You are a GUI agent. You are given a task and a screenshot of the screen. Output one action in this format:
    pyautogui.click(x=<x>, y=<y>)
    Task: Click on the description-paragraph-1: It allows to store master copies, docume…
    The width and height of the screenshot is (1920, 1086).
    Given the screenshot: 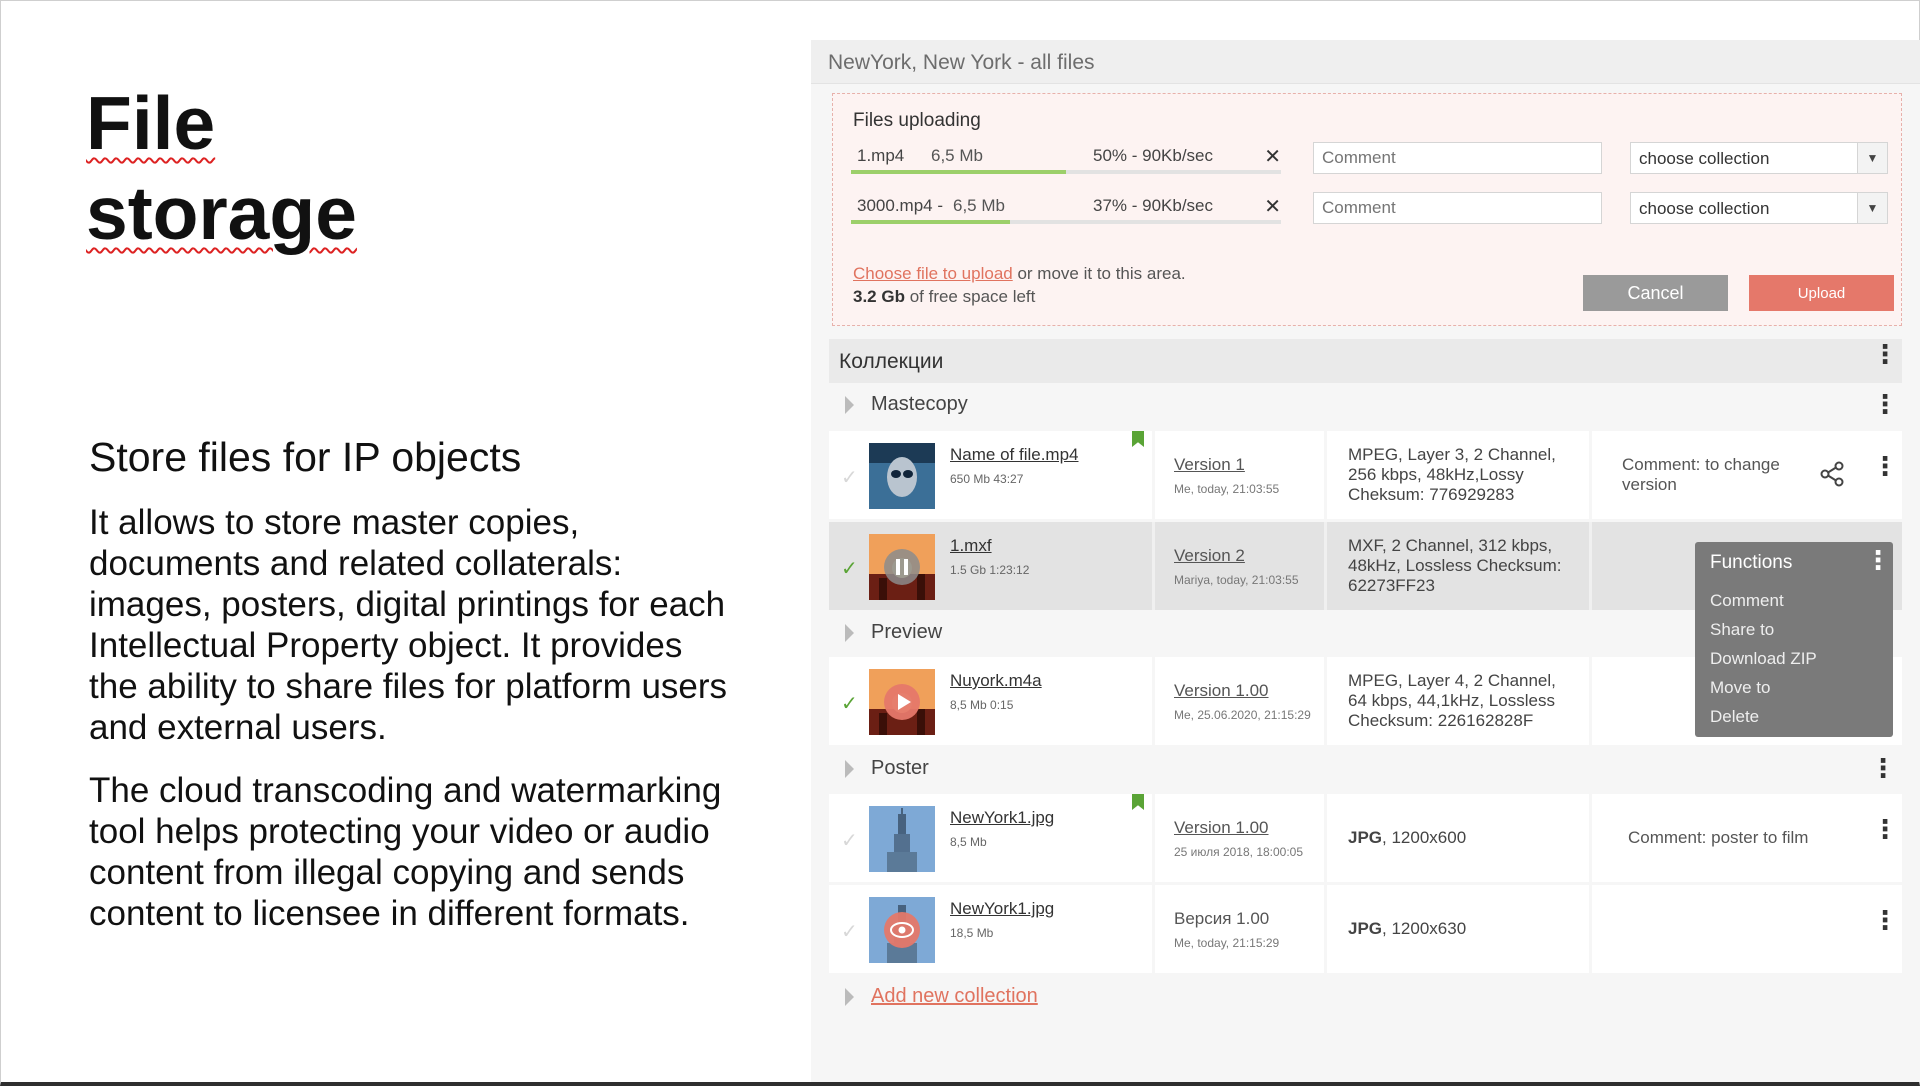 What is the action you would take?
    pyautogui.click(x=408, y=625)
    